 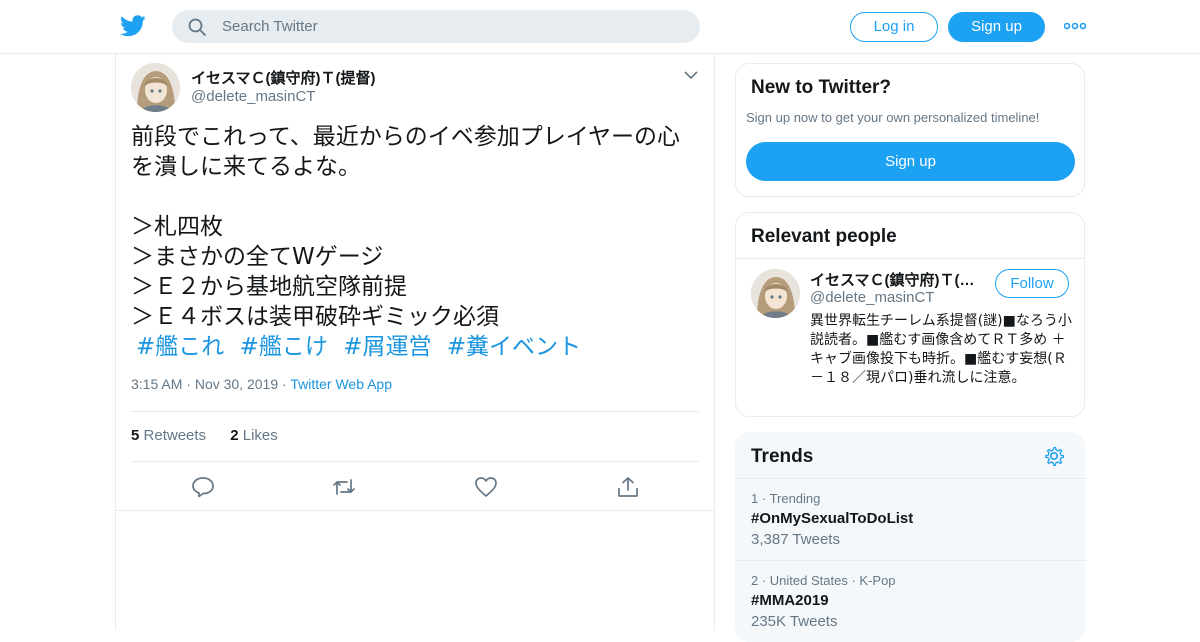 What do you see at coordinates (755, 498) in the screenshot?
I see `trend-rank: 1` at bounding box center [755, 498].